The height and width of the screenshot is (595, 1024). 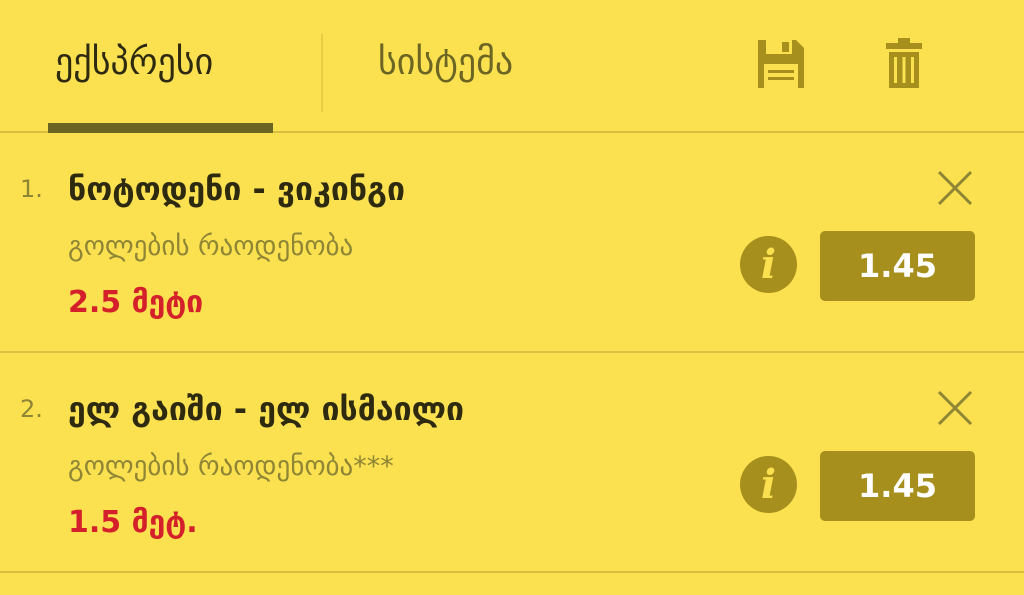 I want to click on selected-pick: 1.5 მეტ., so click(x=133, y=522).